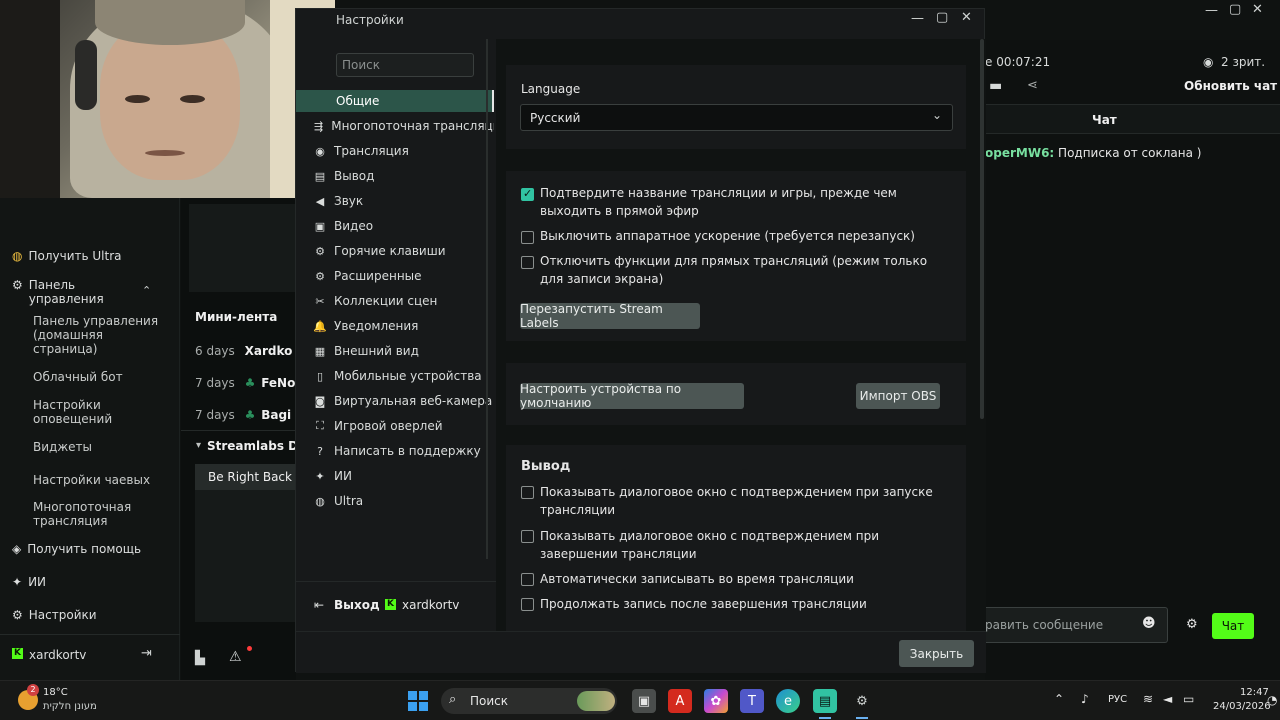 The width and height of the screenshot is (1280, 720). What do you see at coordinates (404, 376) in the screenshot?
I see `sidebar-item-12: ▯ Мобильные устройства` at bounding box center [404, 376].